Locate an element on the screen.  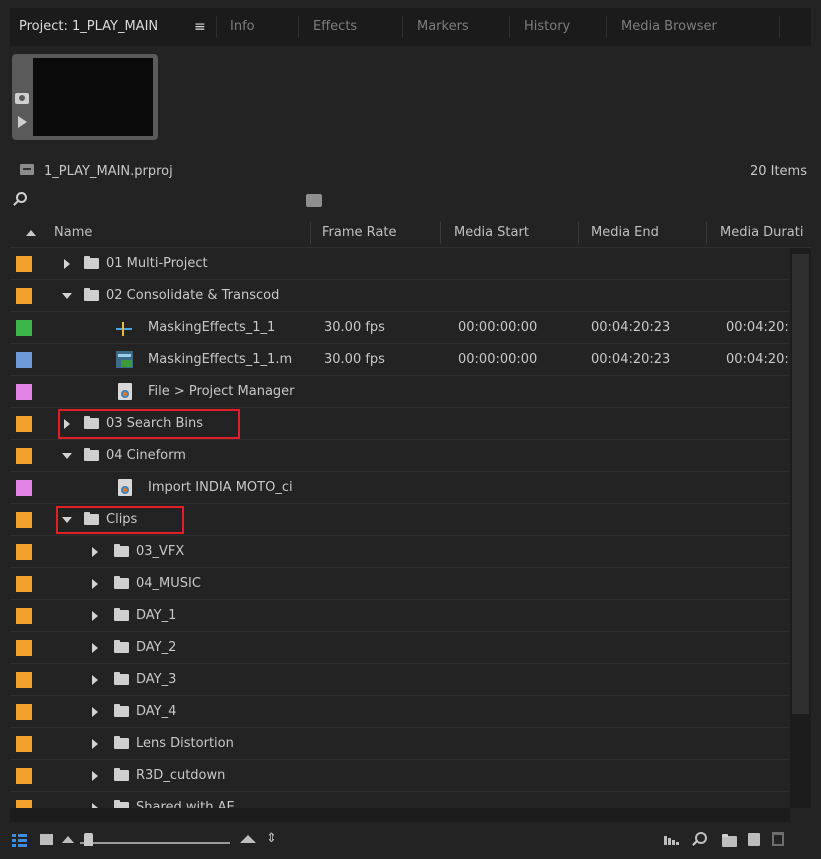
list-item: Clips is located at coordinates (399, 520).